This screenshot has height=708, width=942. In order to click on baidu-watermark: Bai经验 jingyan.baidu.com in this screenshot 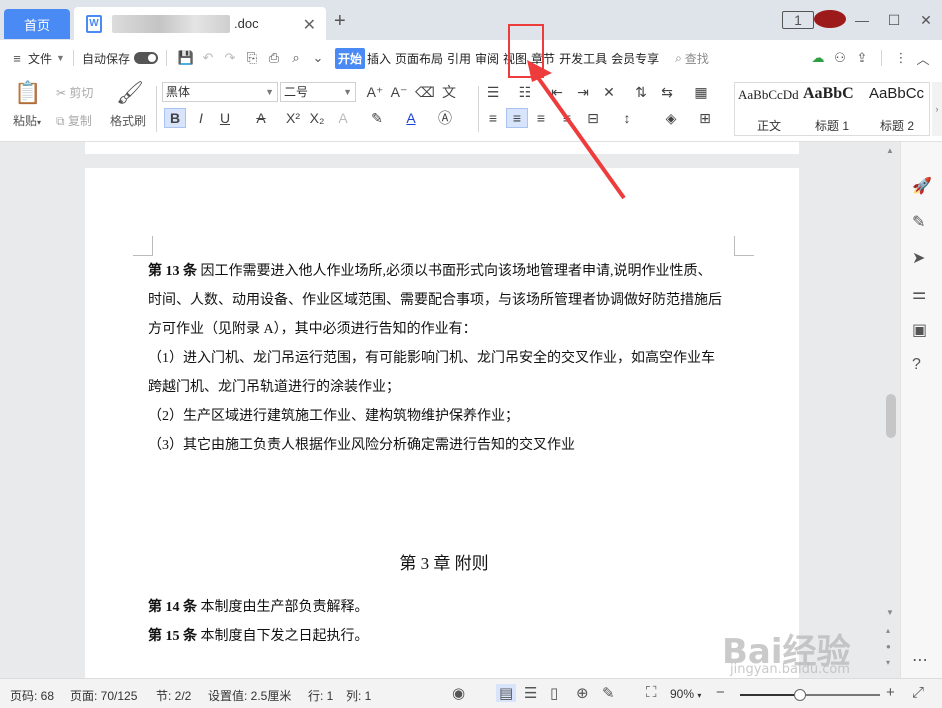, I will do `click(786, 650)`.